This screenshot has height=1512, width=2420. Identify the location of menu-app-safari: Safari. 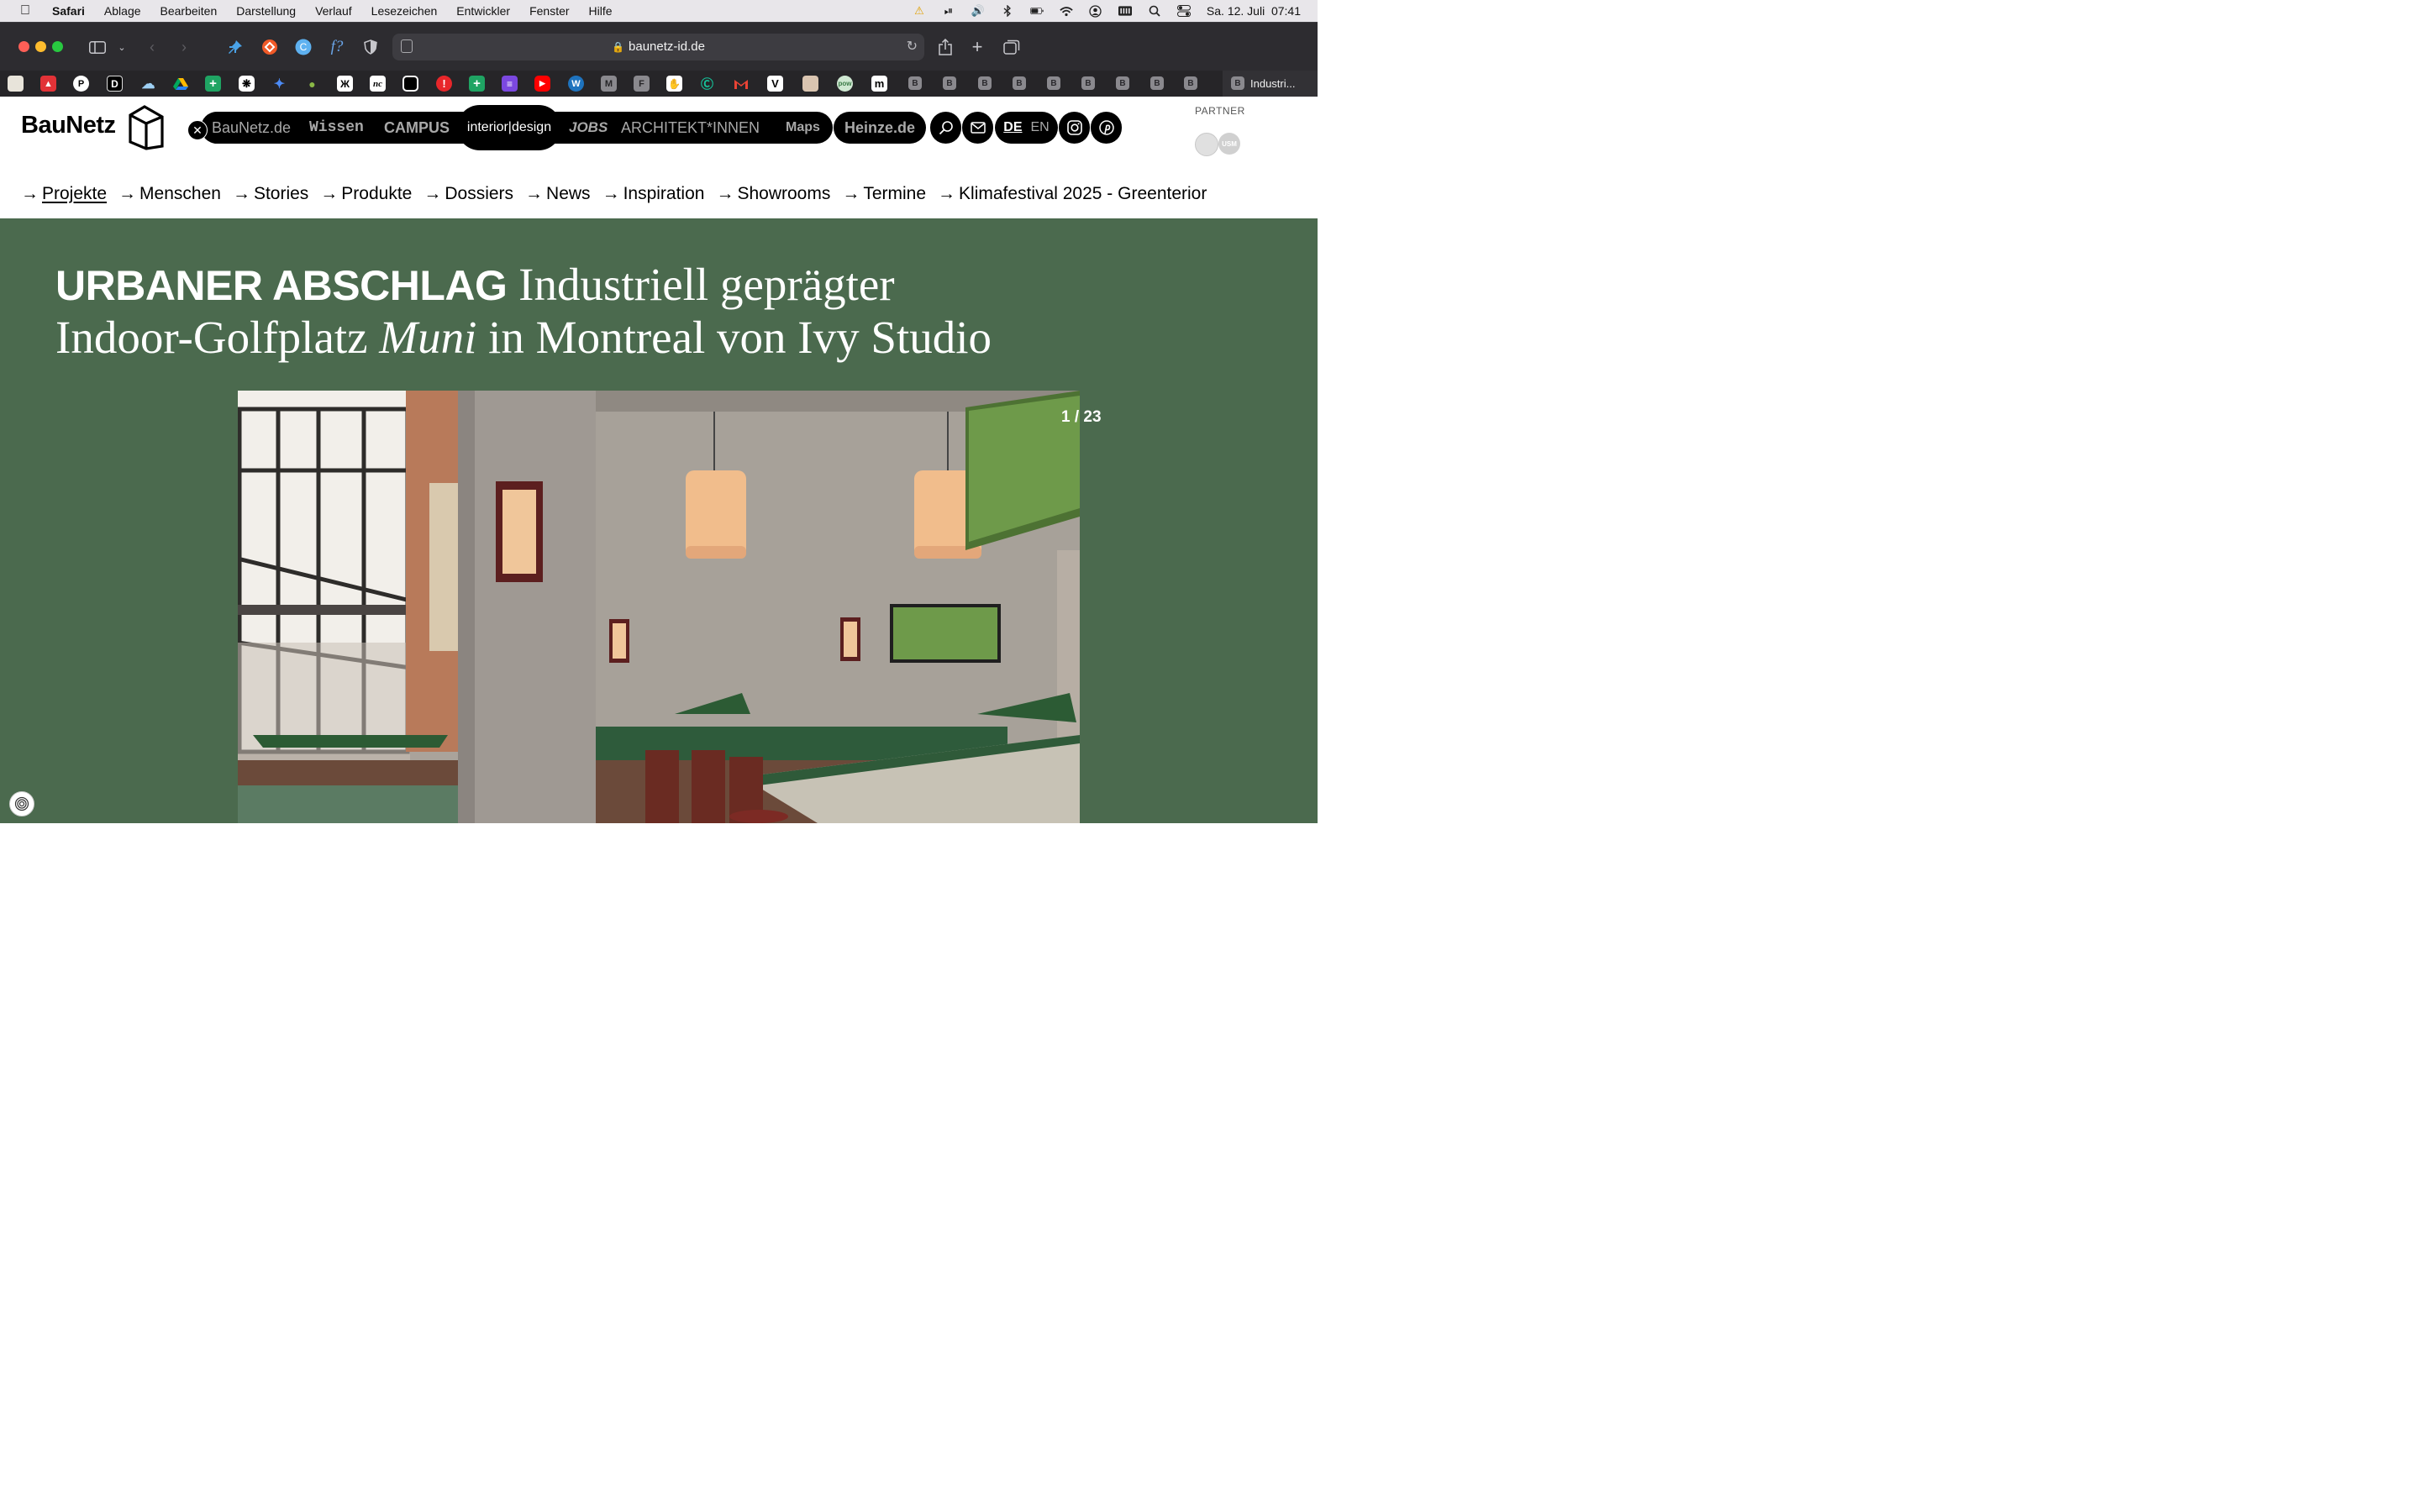
(68, 11).